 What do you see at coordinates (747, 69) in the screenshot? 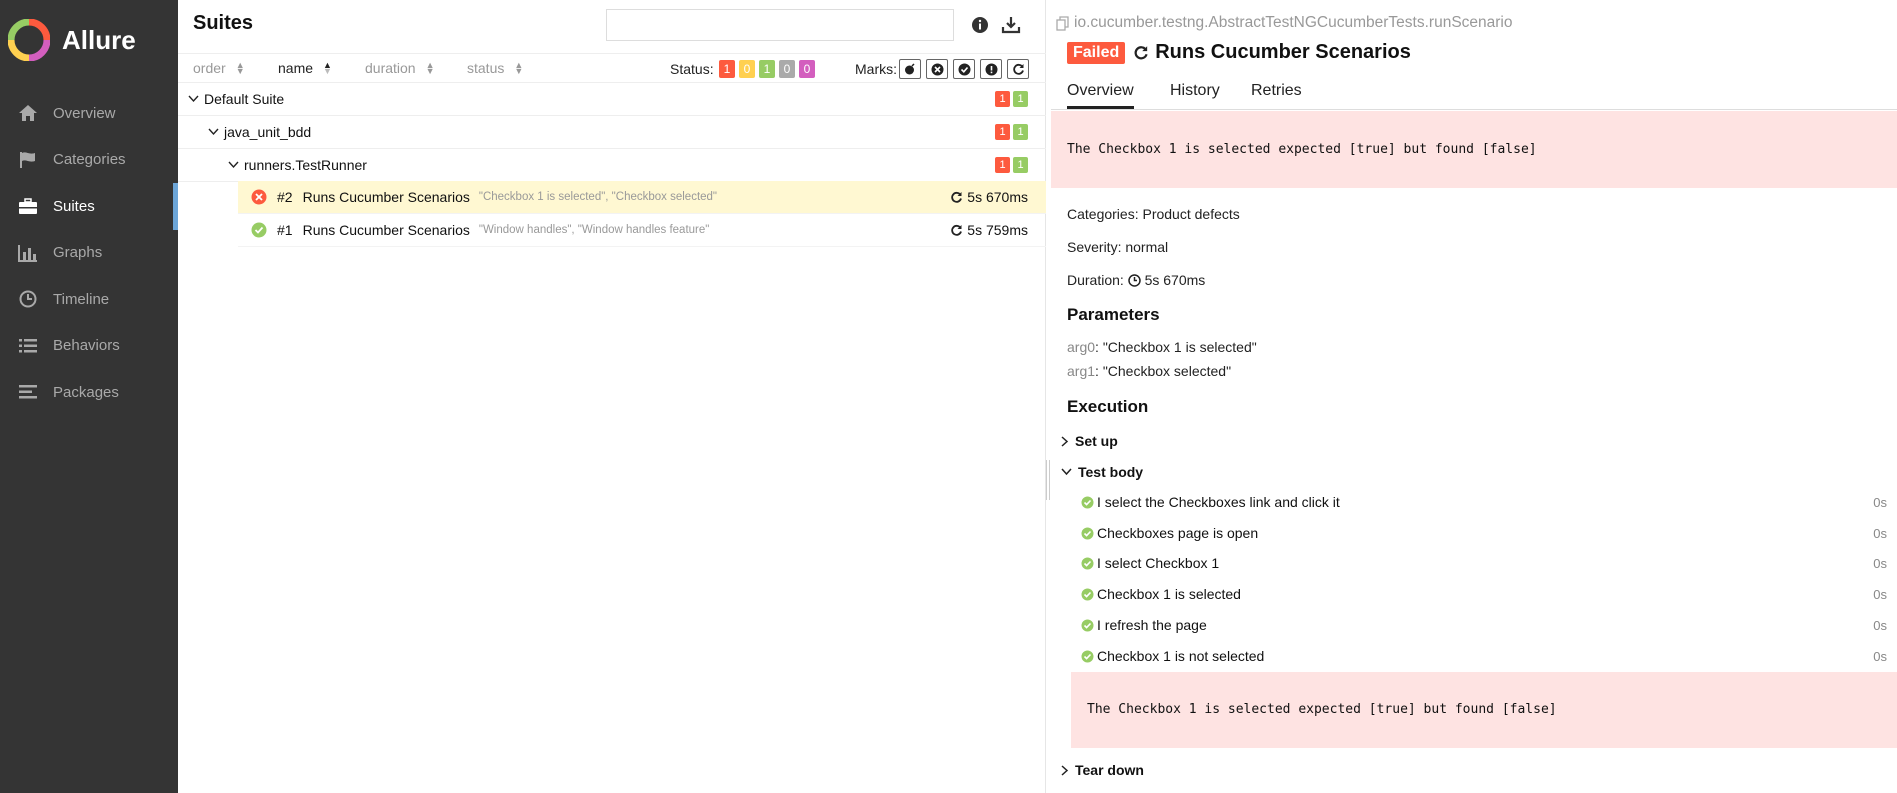
I see `status-filter-broken: 0` at bounding box center [747, 69].